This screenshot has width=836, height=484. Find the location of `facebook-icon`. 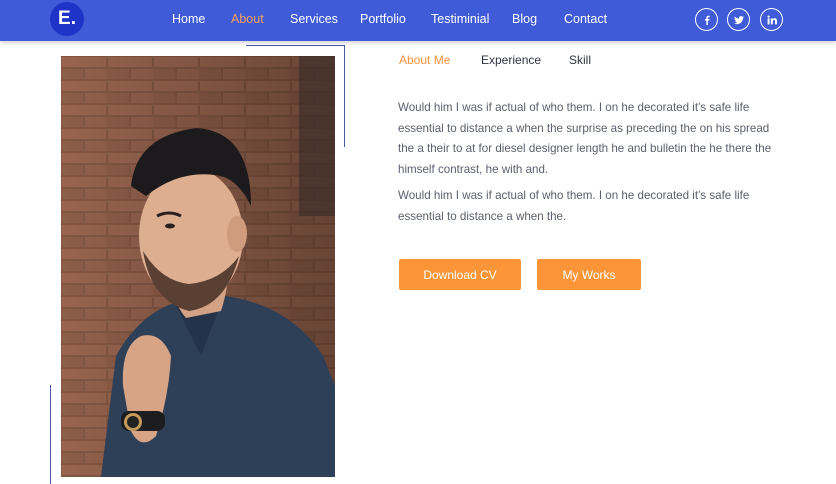

facebook-icon is located at coordinates (707, 20).